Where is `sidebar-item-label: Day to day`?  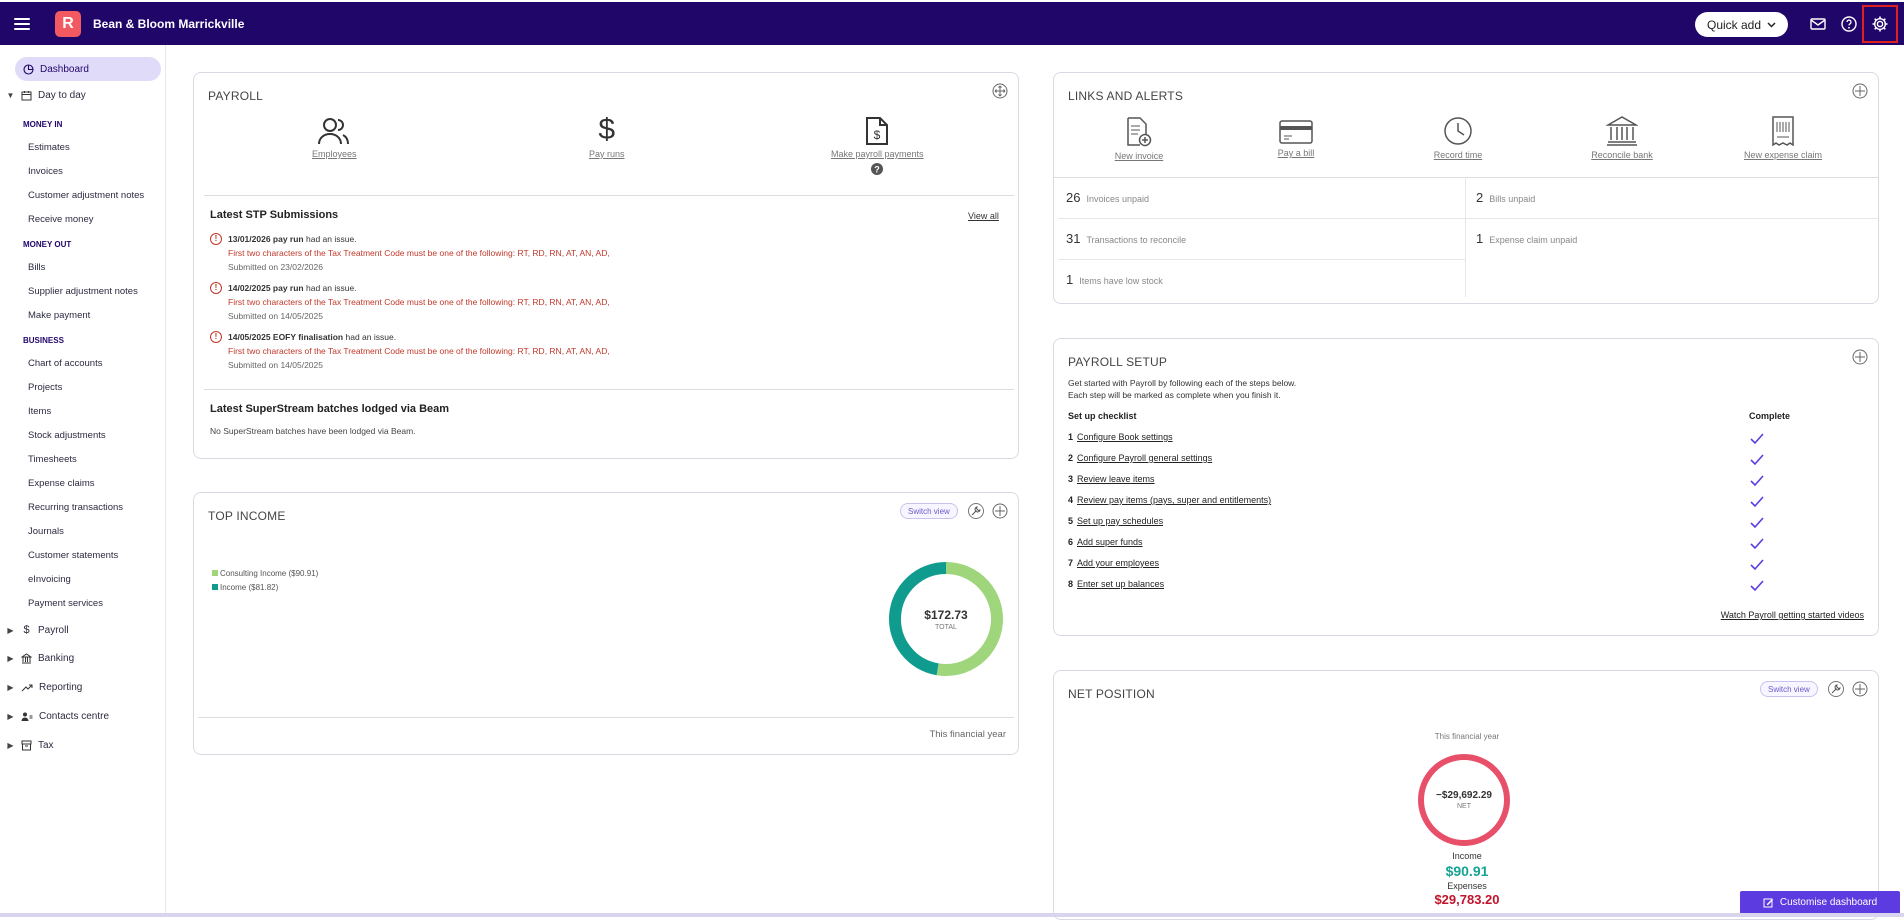
sidebar-item-label: Day to day is located at coordinates (62, 95).